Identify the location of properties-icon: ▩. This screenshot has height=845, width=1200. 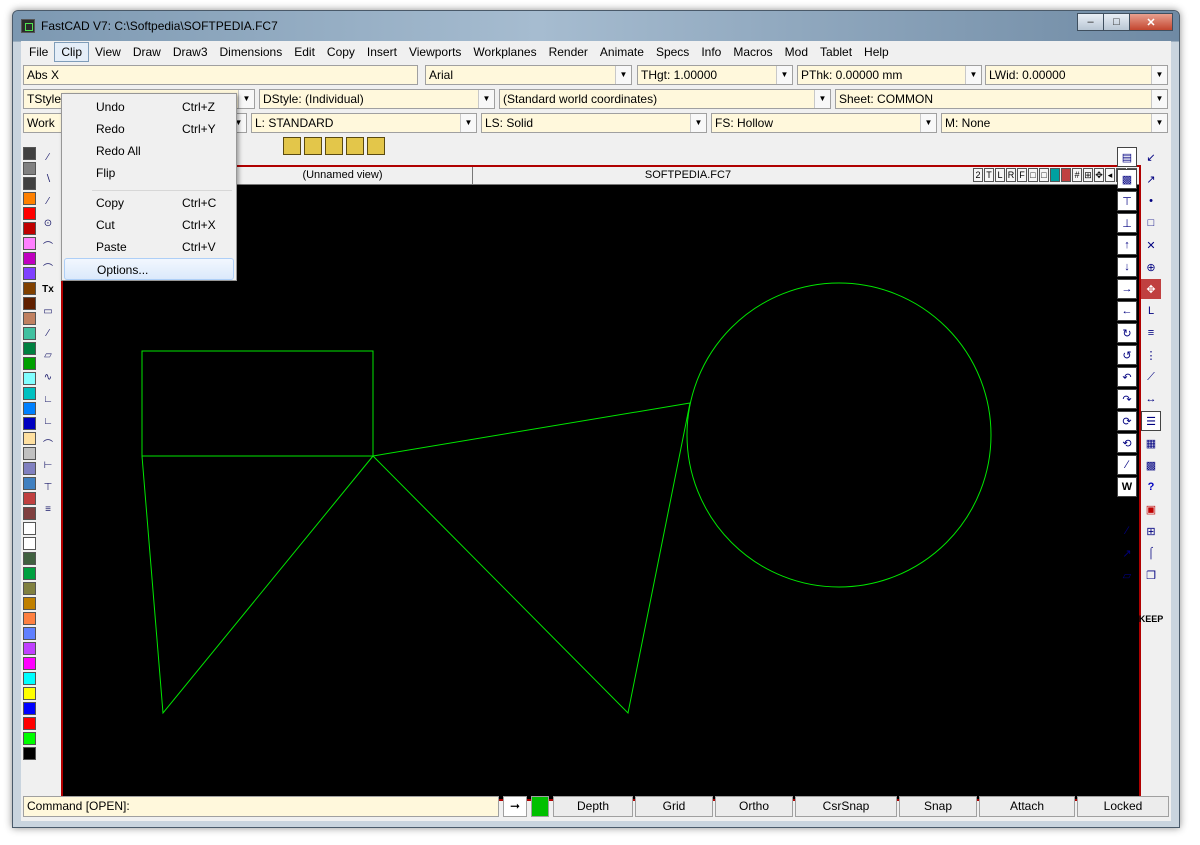
(1127, 179).